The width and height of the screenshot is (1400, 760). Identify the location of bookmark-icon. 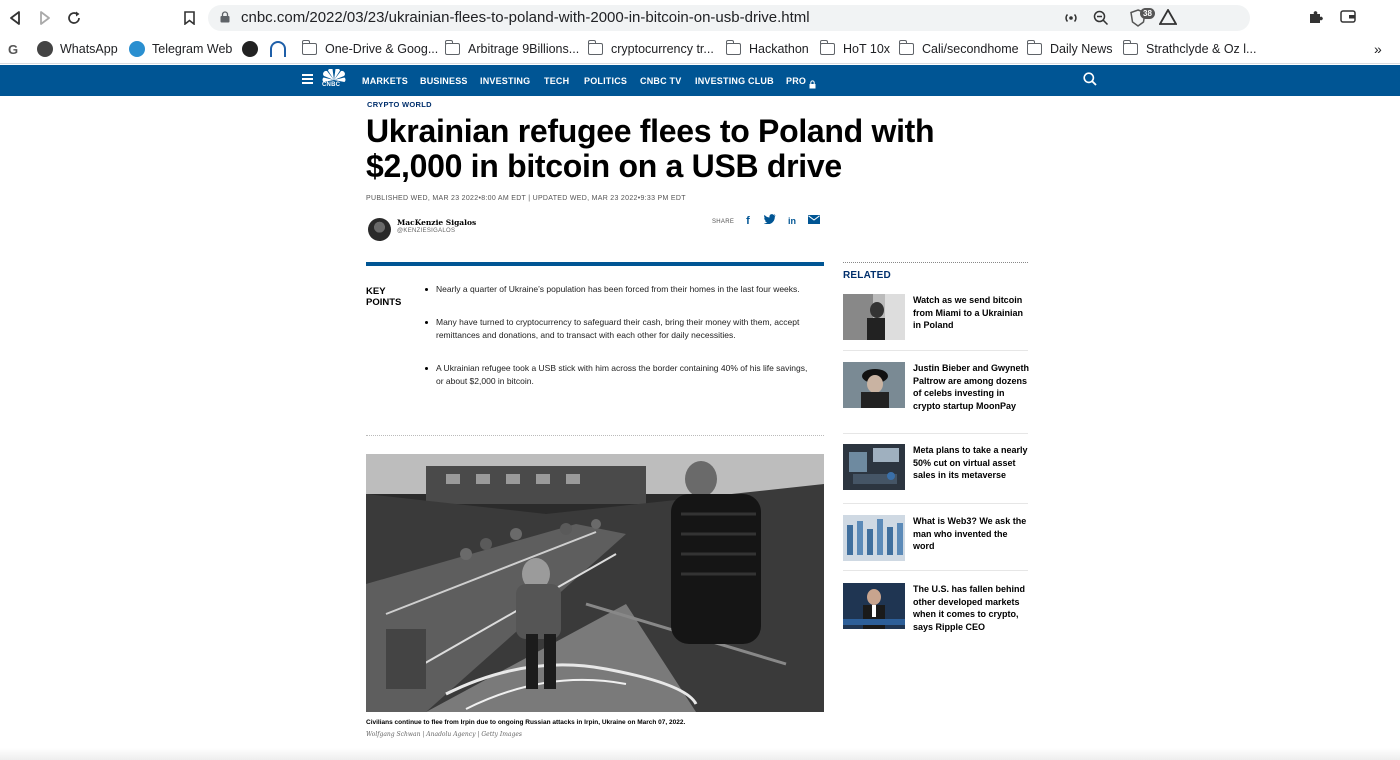
(189, 18).